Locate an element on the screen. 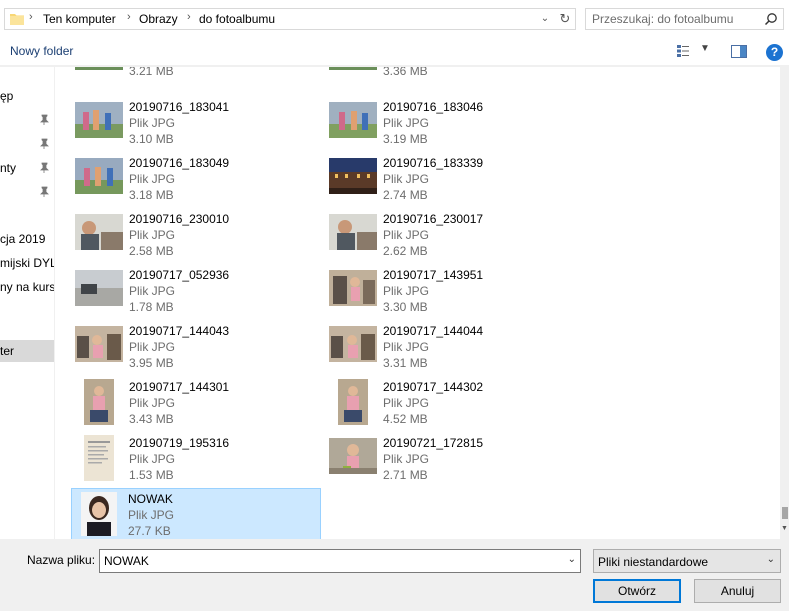  file-size: 4.52 MB is located at coordinates (405, 419).